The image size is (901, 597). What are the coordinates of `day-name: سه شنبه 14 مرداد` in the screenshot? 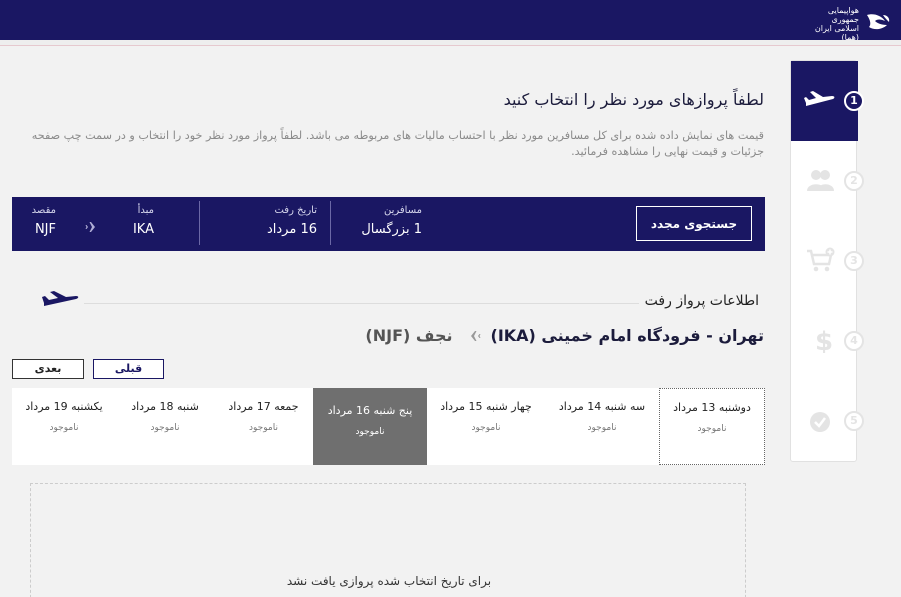 It's located at (602, 406).